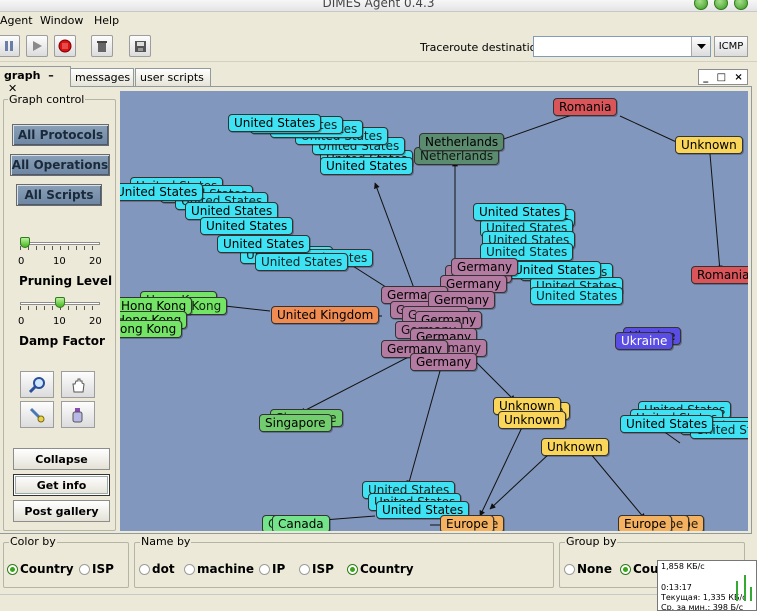 This screenshot has height=611, width=757. What do you see at coordinates (65, 46) in the screenshot?
I see `stop-button` at bounding box center [65, 46].